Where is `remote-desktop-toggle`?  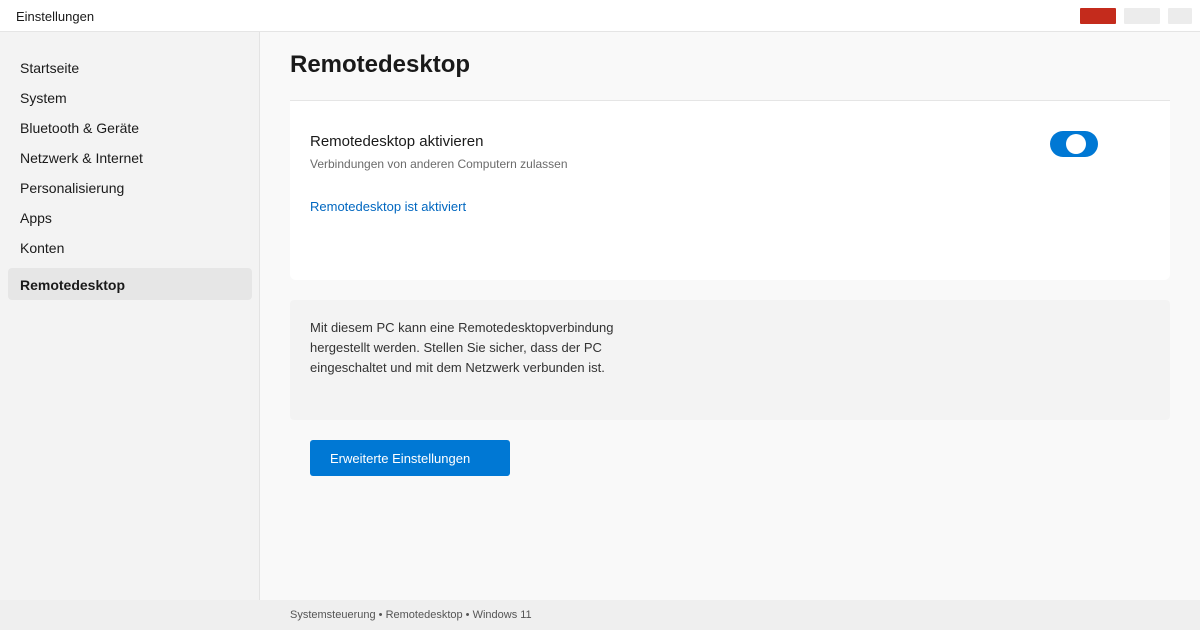 remote-desktop-toggle is located at coordinates (1074, 144).